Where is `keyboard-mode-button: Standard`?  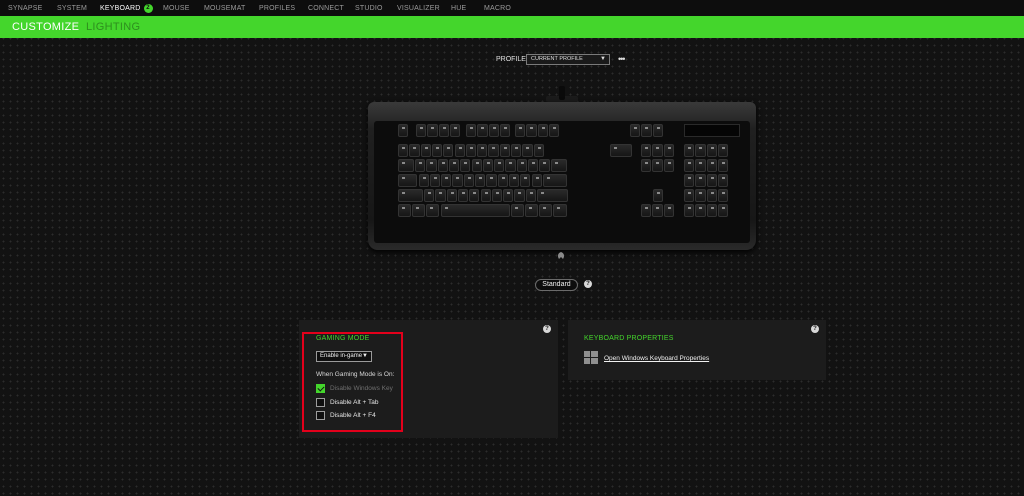
keyboard-mode-button: Standard is located at coordinates (556, 285).